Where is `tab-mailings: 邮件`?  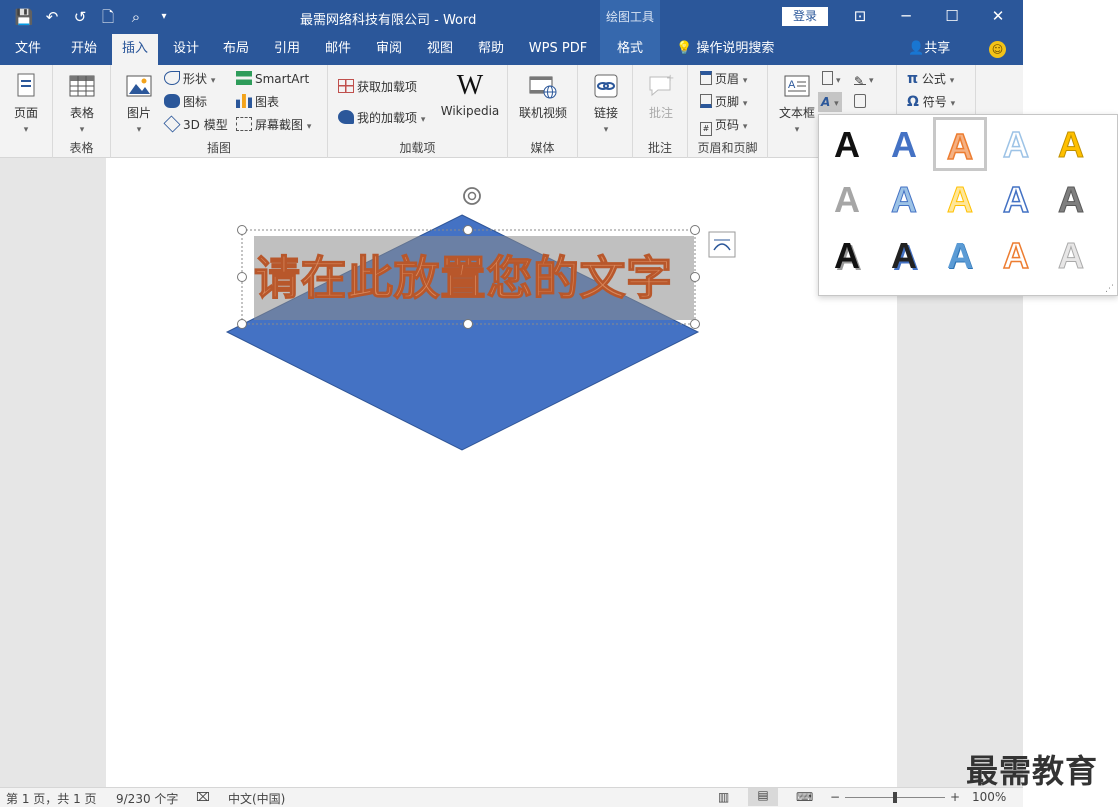 tab-mailings: 邮件 is located at coordinates (338, 49).